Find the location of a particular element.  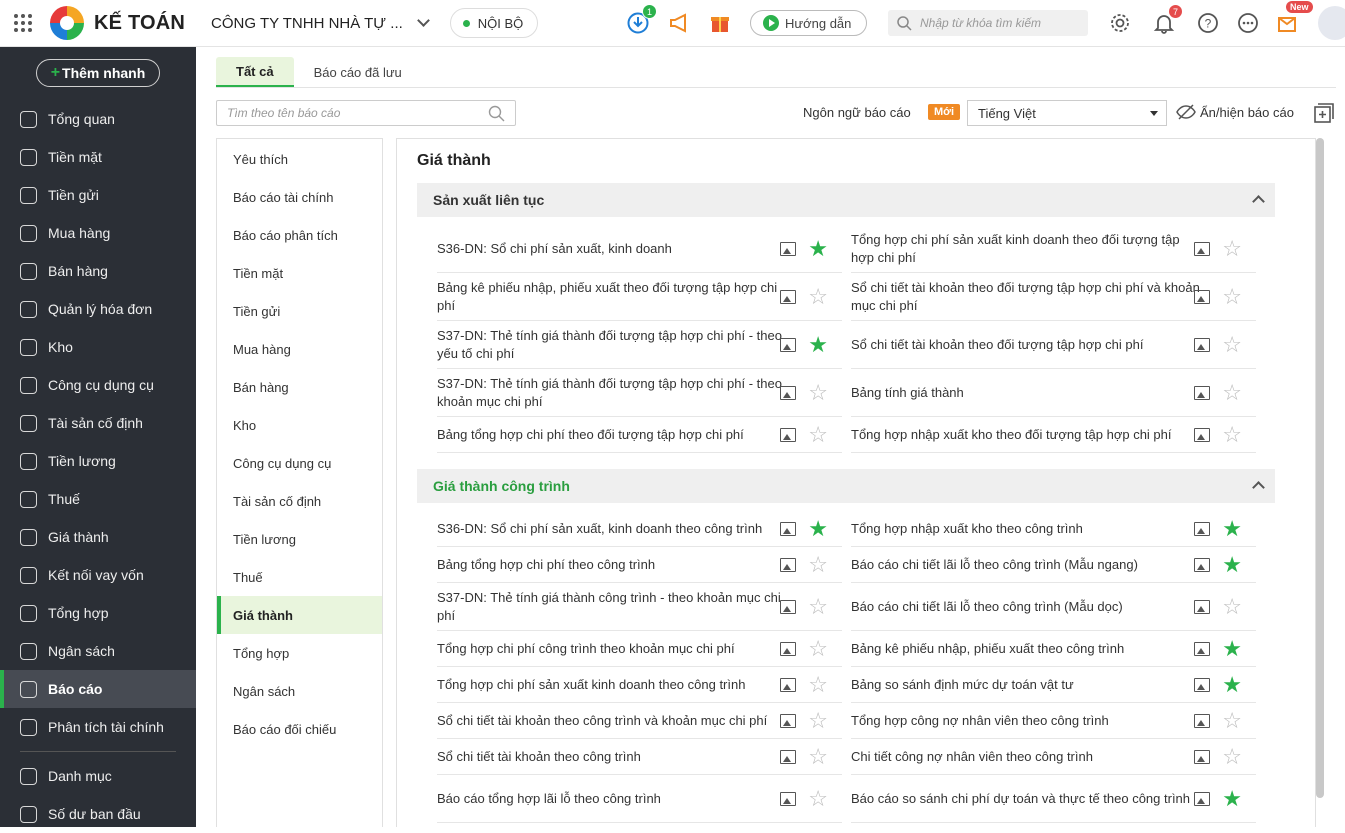

category-item-tong-hop: Tổng hợp is located at coordinates (299, 653).